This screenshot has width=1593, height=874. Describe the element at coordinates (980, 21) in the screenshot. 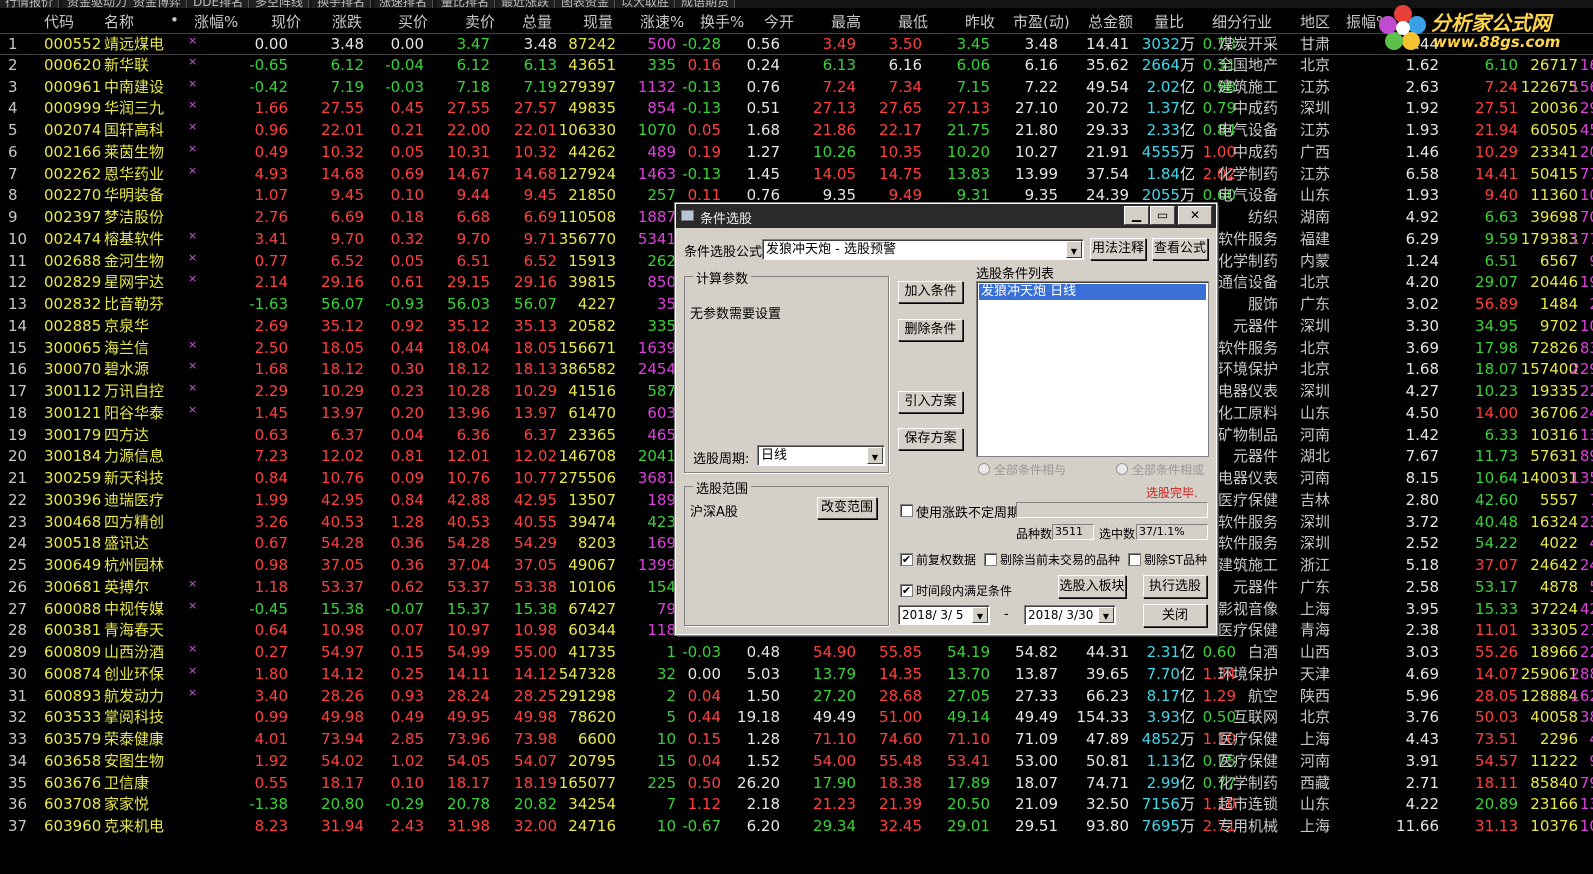

I see `header-prev: 昨收` at that location.